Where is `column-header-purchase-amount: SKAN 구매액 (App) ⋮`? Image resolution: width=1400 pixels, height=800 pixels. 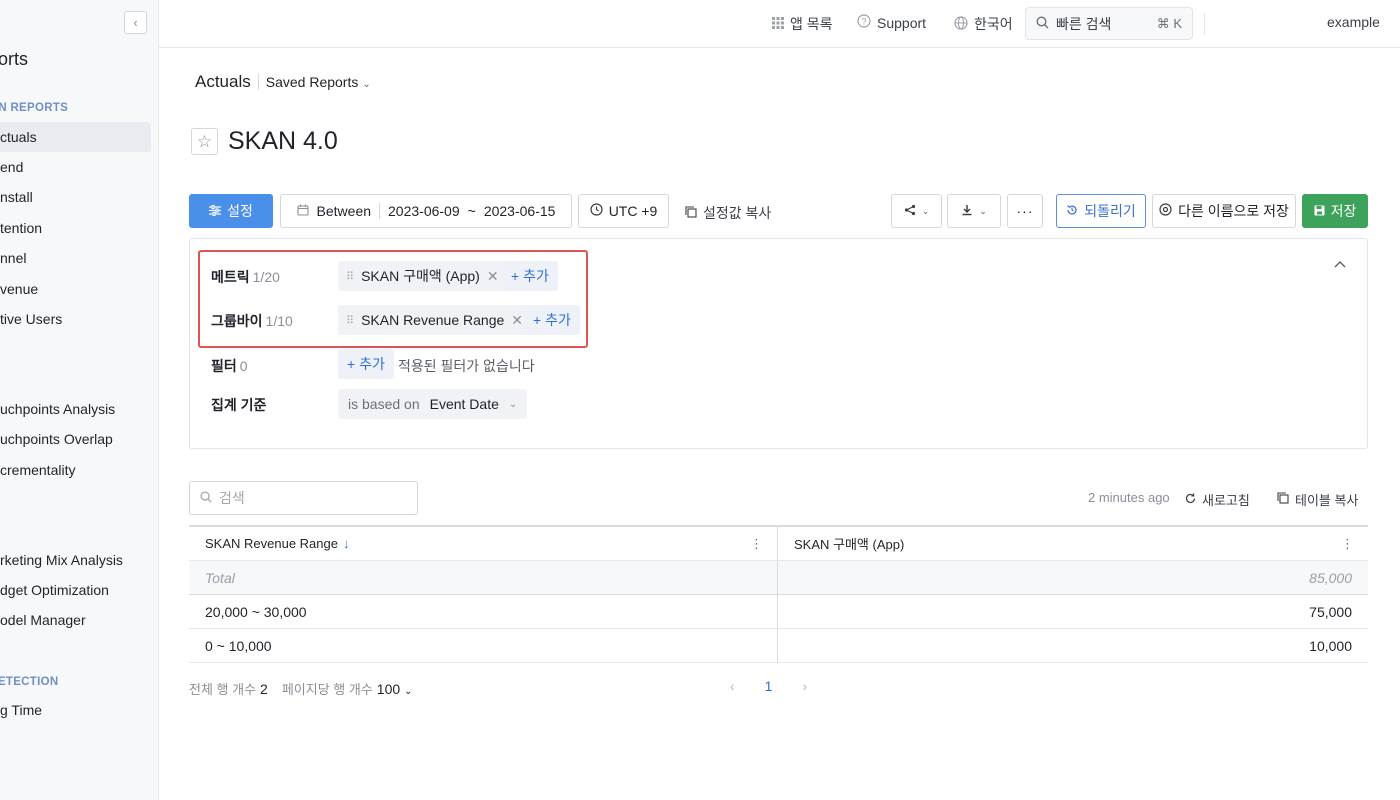 column-header-purchase-amount: SKAN 구매액 (App) ⋮ is located at coordinates (1073, 543).